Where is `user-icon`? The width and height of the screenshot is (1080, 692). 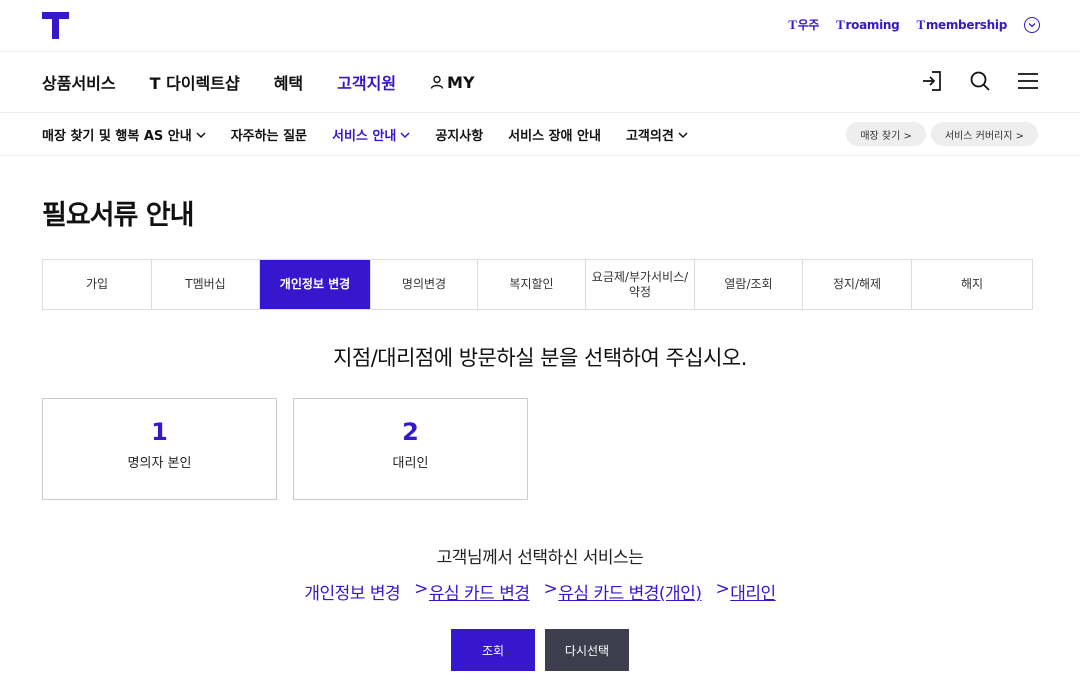
user-icon is located at coordinates (437, 82).